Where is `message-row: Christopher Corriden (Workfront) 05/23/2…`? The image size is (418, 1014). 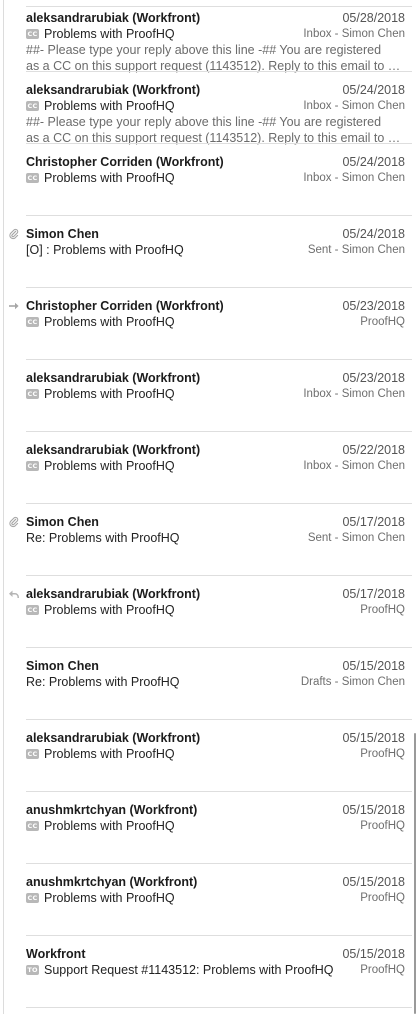 message-row: Christopher Corriden (Workfront) 05/23/2… is located at coordinates (209, 324).